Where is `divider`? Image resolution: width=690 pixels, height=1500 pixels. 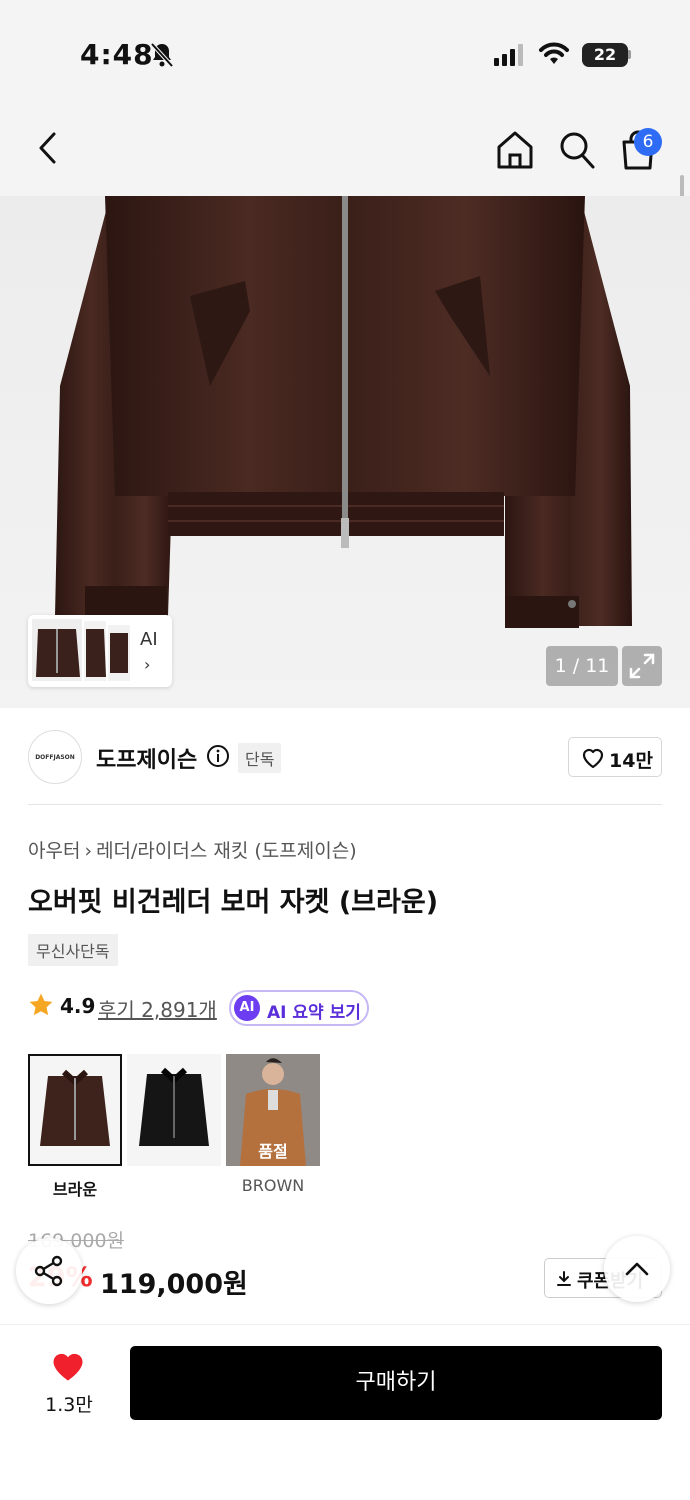
divider is located at coordinates (345, 804).